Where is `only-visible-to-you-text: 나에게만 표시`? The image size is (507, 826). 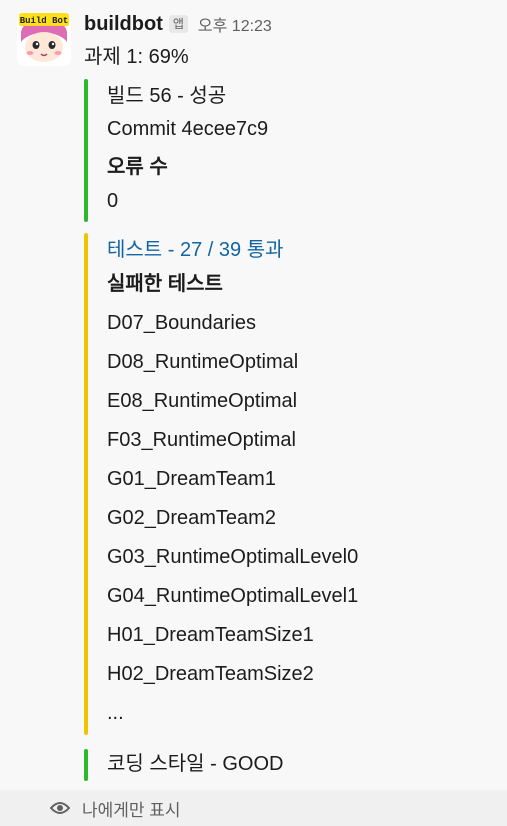 only-visible-to-you-text: 나에게만 표시 is located at coordinates (131, 810).